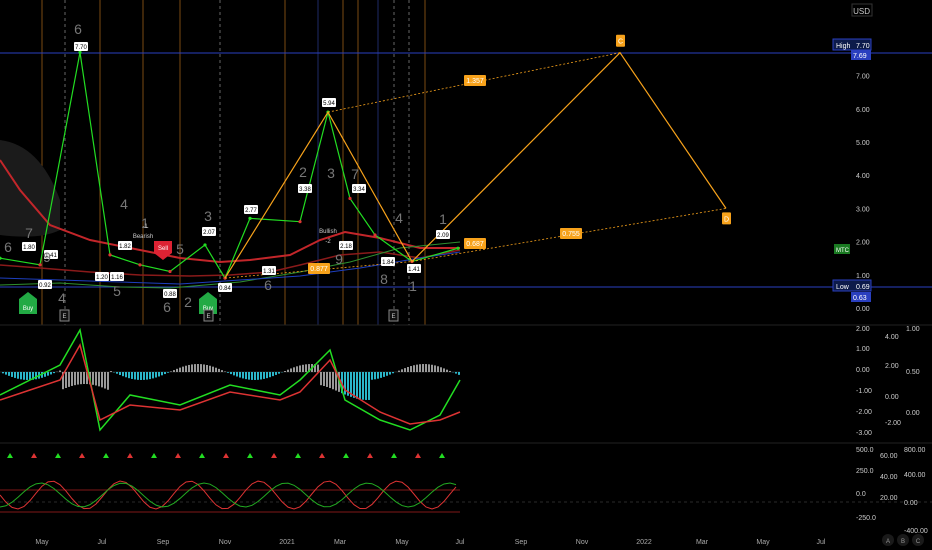  Describe the element at coordinates (225, 289) in the screenshot. I see `price-label: 0.84` at that location.